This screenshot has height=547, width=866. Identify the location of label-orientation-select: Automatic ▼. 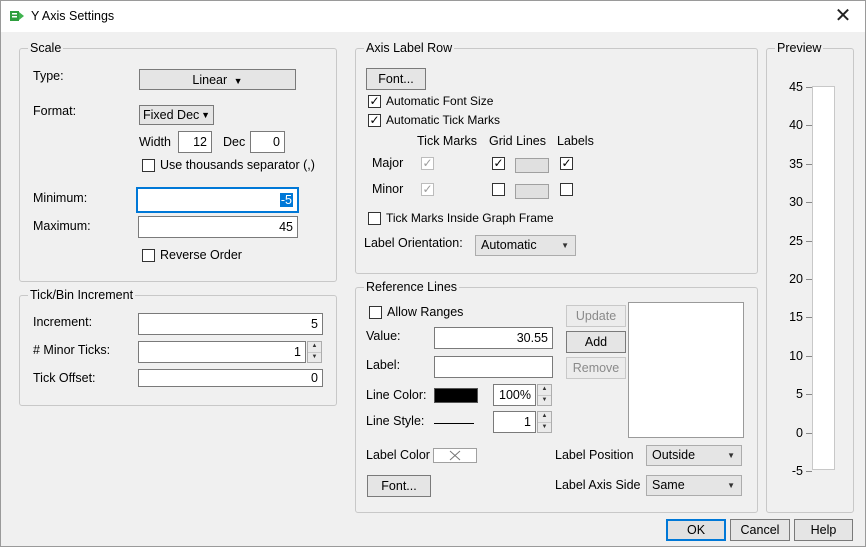
(525, 245).